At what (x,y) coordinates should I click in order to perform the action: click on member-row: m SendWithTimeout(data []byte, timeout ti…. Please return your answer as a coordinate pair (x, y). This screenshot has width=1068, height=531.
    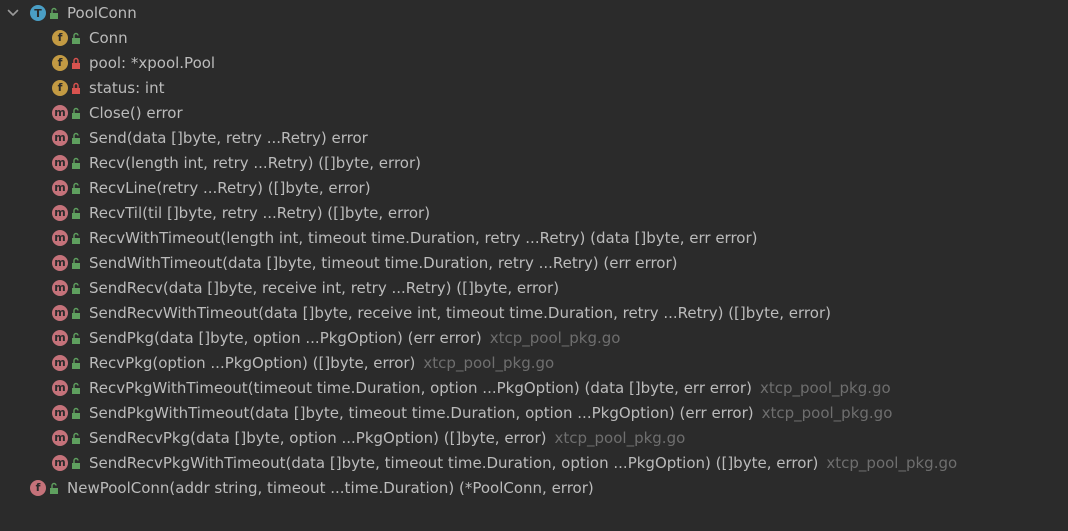
    Looking at the image, I should click on (365, 262).